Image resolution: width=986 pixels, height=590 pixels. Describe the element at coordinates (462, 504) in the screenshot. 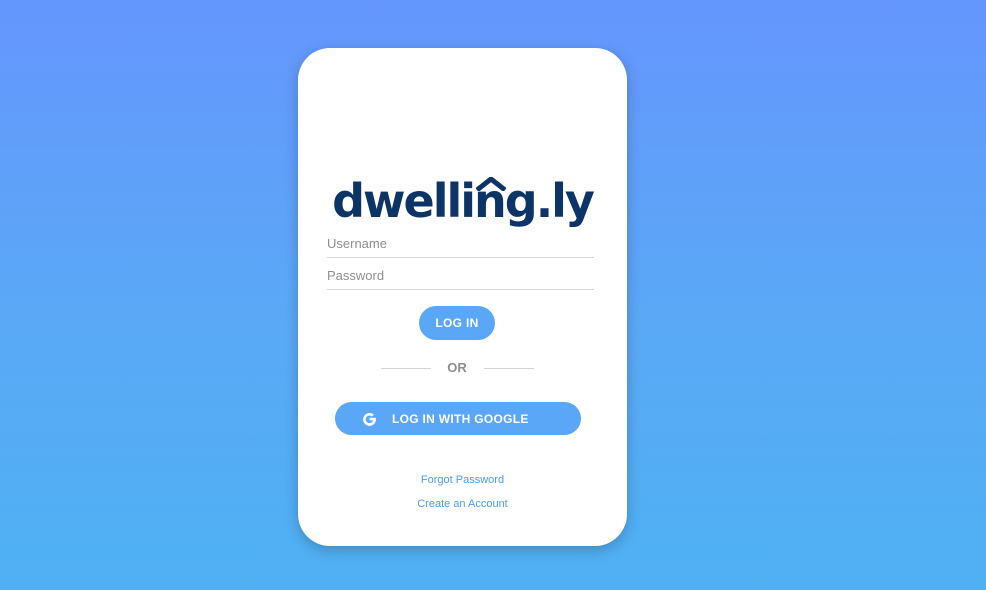

I see `create-account-link: Create an Account` at that location.